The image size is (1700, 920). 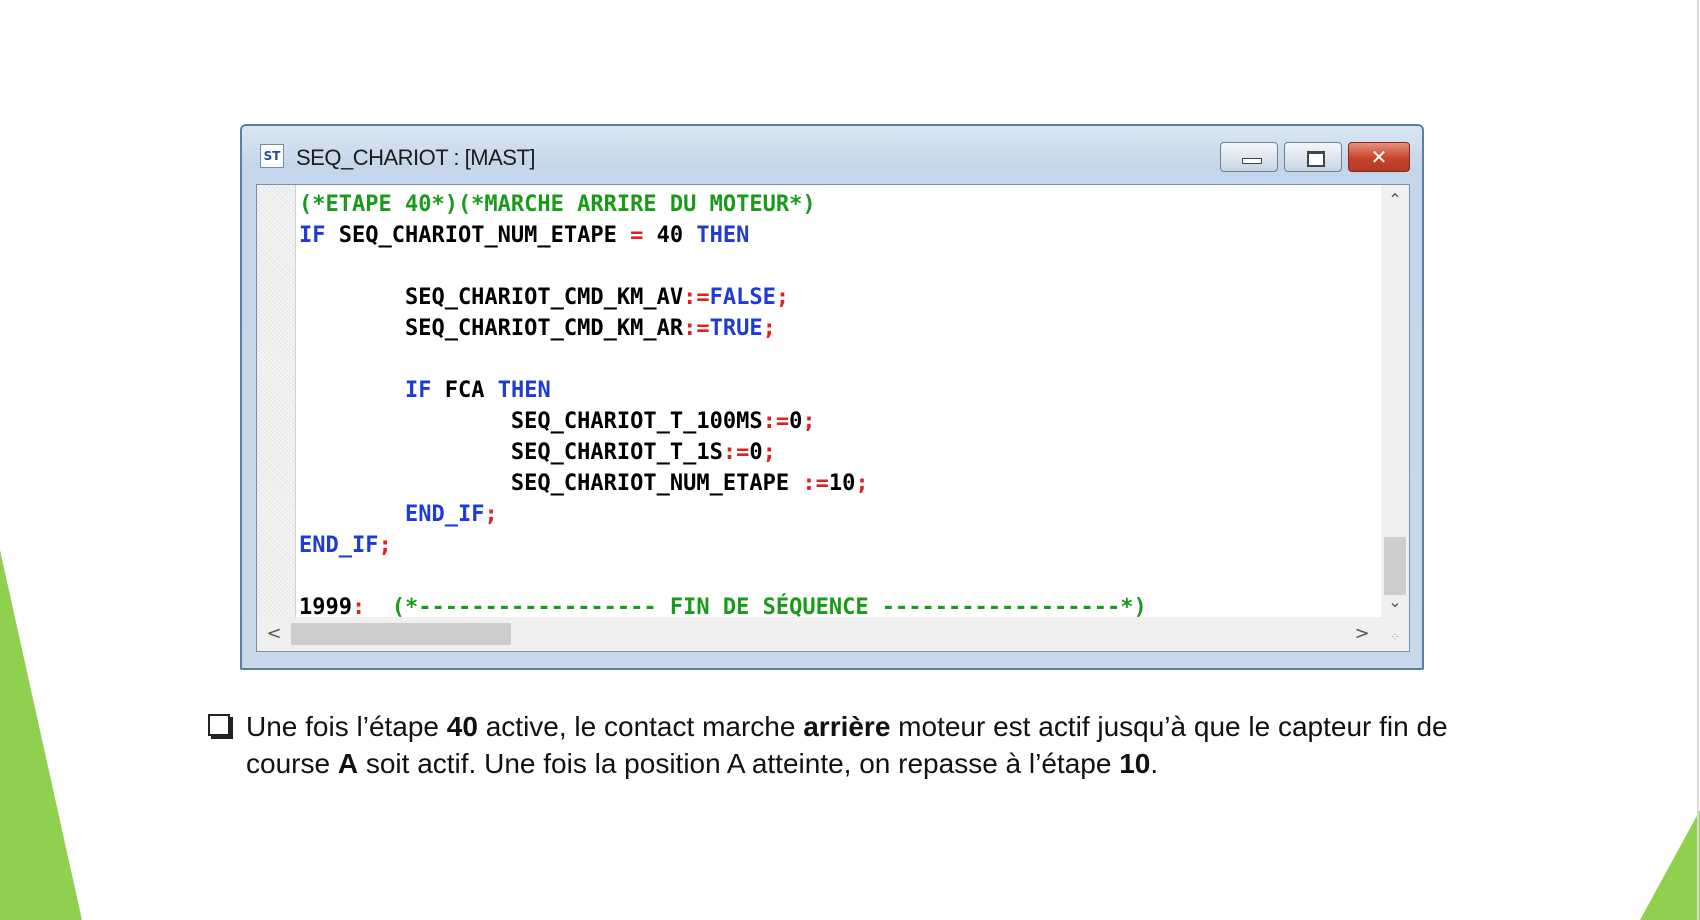 What do you see at coordinates (640, 726) in the screenshot?
I see `caption-text-run: active, le contact marche` at bounding box center [640, 726].